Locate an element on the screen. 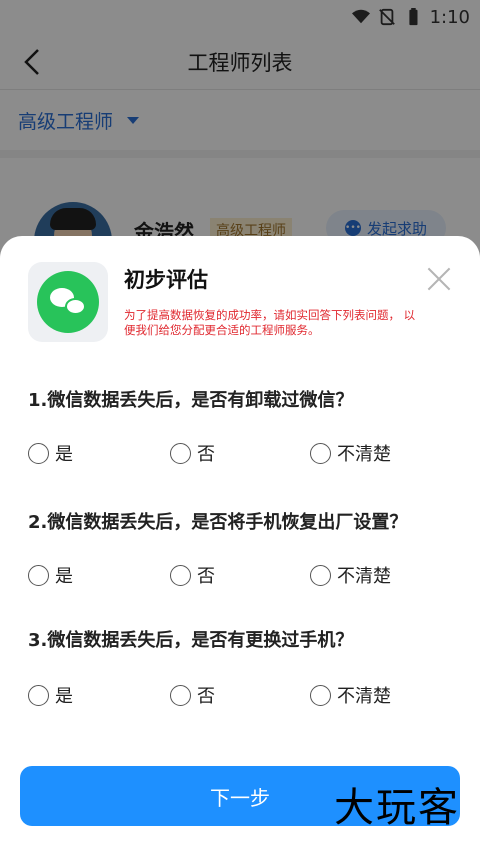 This screenshot has width=480, height=853. question-2: 2.微信数据丢失后，是否将手机恢复出厂设置？ is located at coordinates (218, 522).